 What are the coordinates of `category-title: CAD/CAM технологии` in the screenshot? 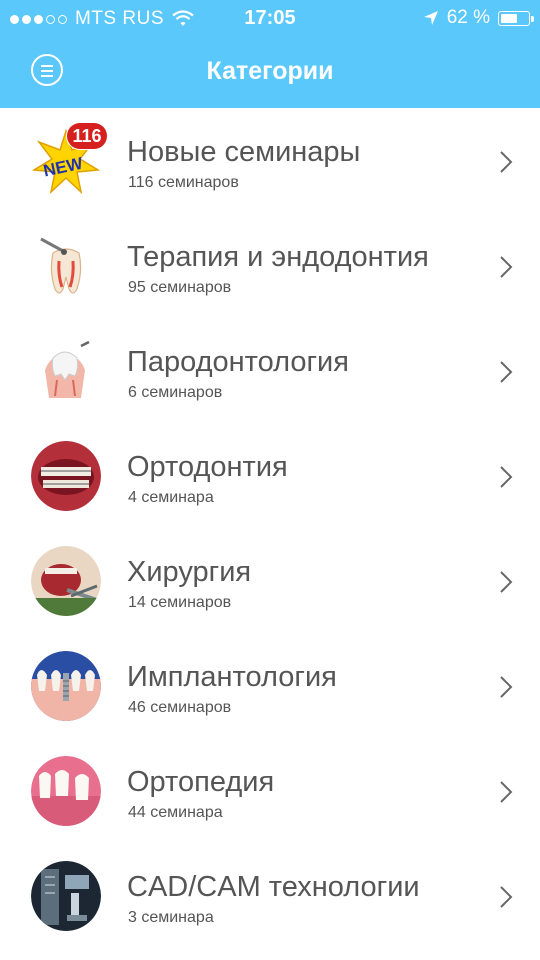 It's located at (273, 887).